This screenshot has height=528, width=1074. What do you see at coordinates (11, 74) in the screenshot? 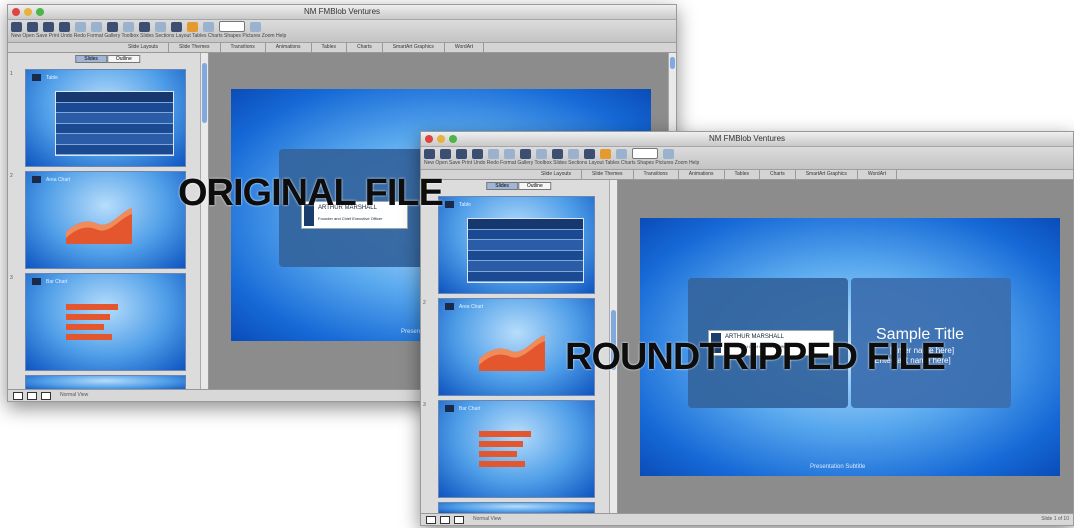
I see `thumbnail-number: 1` at bounding box center [11, 74].